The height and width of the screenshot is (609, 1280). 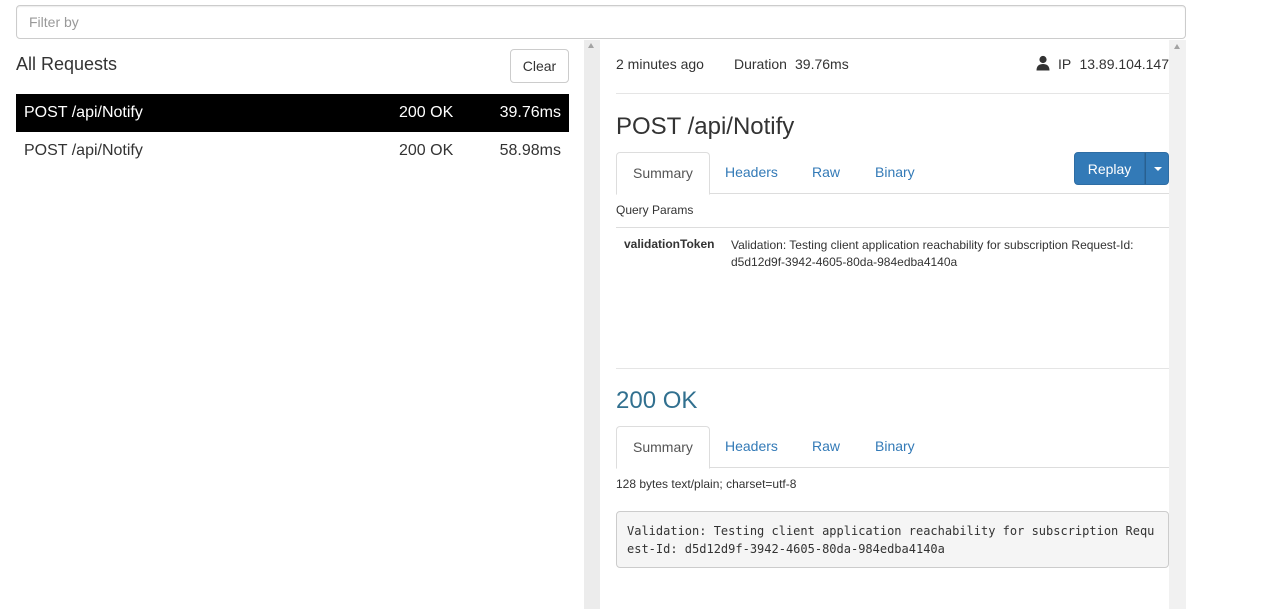 I want to click on query-params-label: Query Params, so click(x=655, y=210).